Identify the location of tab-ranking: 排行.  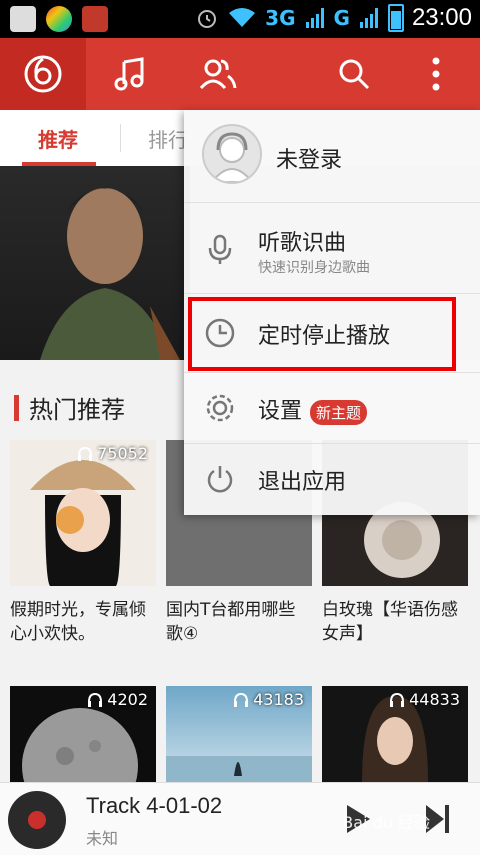
(168, 138).